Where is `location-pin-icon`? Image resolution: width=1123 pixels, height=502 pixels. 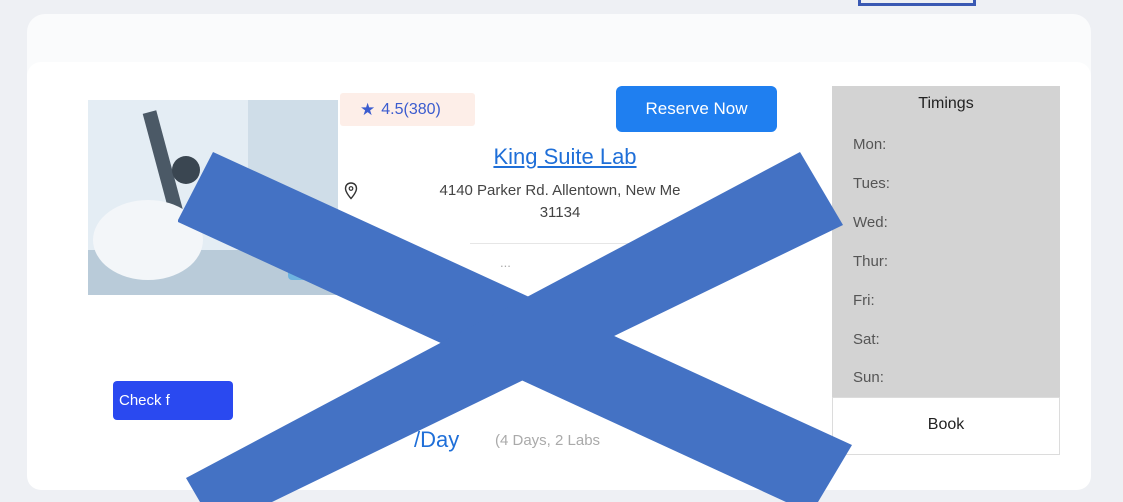
location-pin-icon is located at coordinates (351, 191).